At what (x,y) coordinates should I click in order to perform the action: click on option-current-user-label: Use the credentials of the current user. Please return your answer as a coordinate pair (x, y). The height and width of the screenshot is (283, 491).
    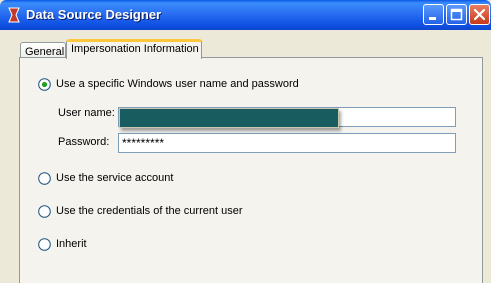
    Looking at the image, I should click on (149, 211).